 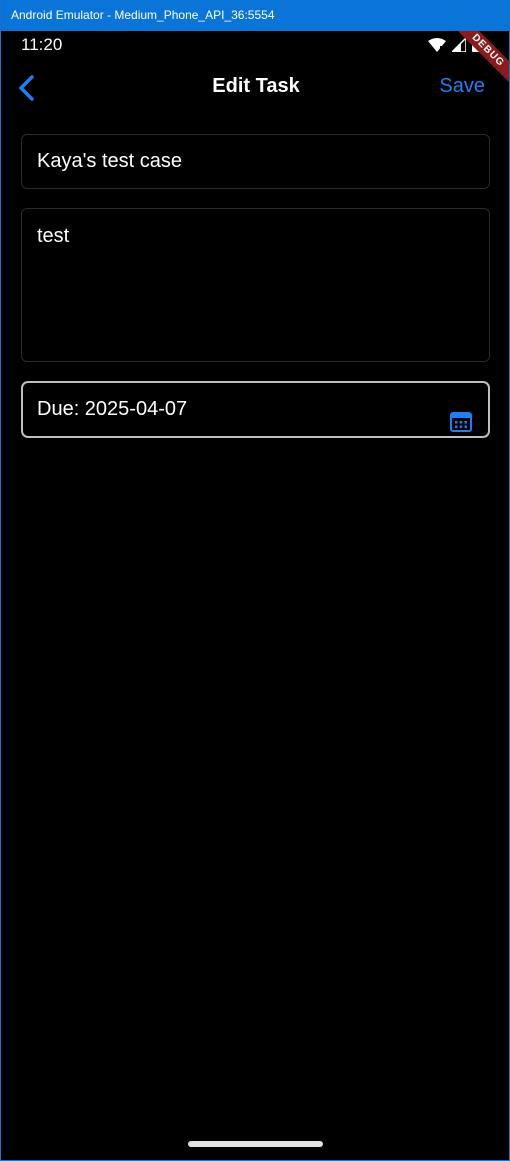 I want to click on calendar-icon, so click(x=461, y=416).